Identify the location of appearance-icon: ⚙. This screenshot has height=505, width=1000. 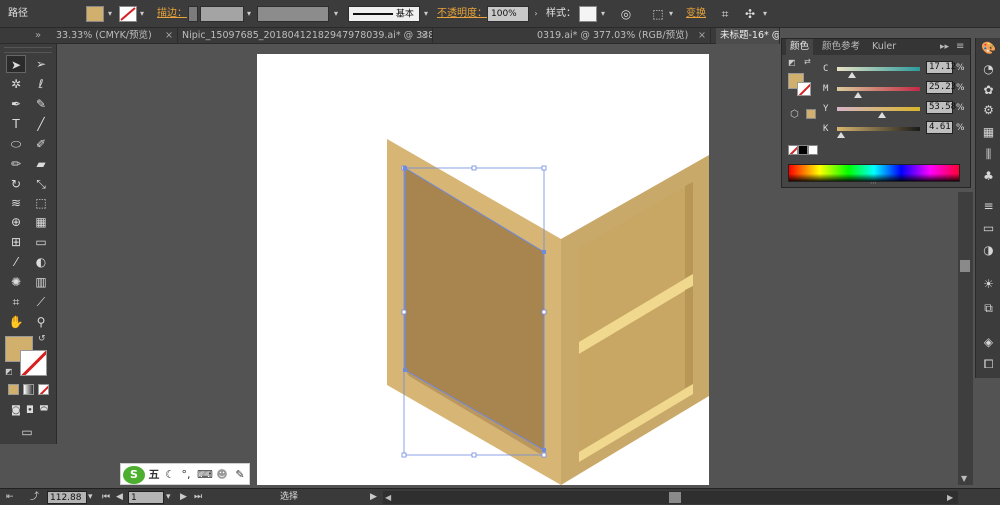
(988, 110).